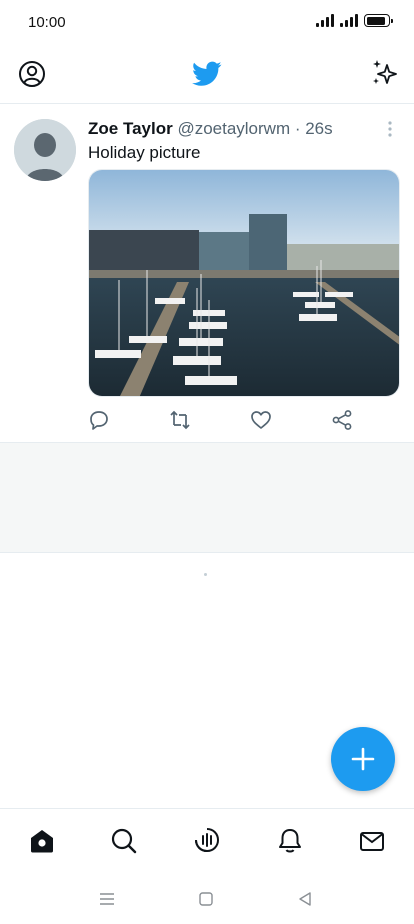 This screenshot has height=924, width=414. Describe the element at coordinates (390, 129) in the screenshot. I see `more-options-icon` at that location.